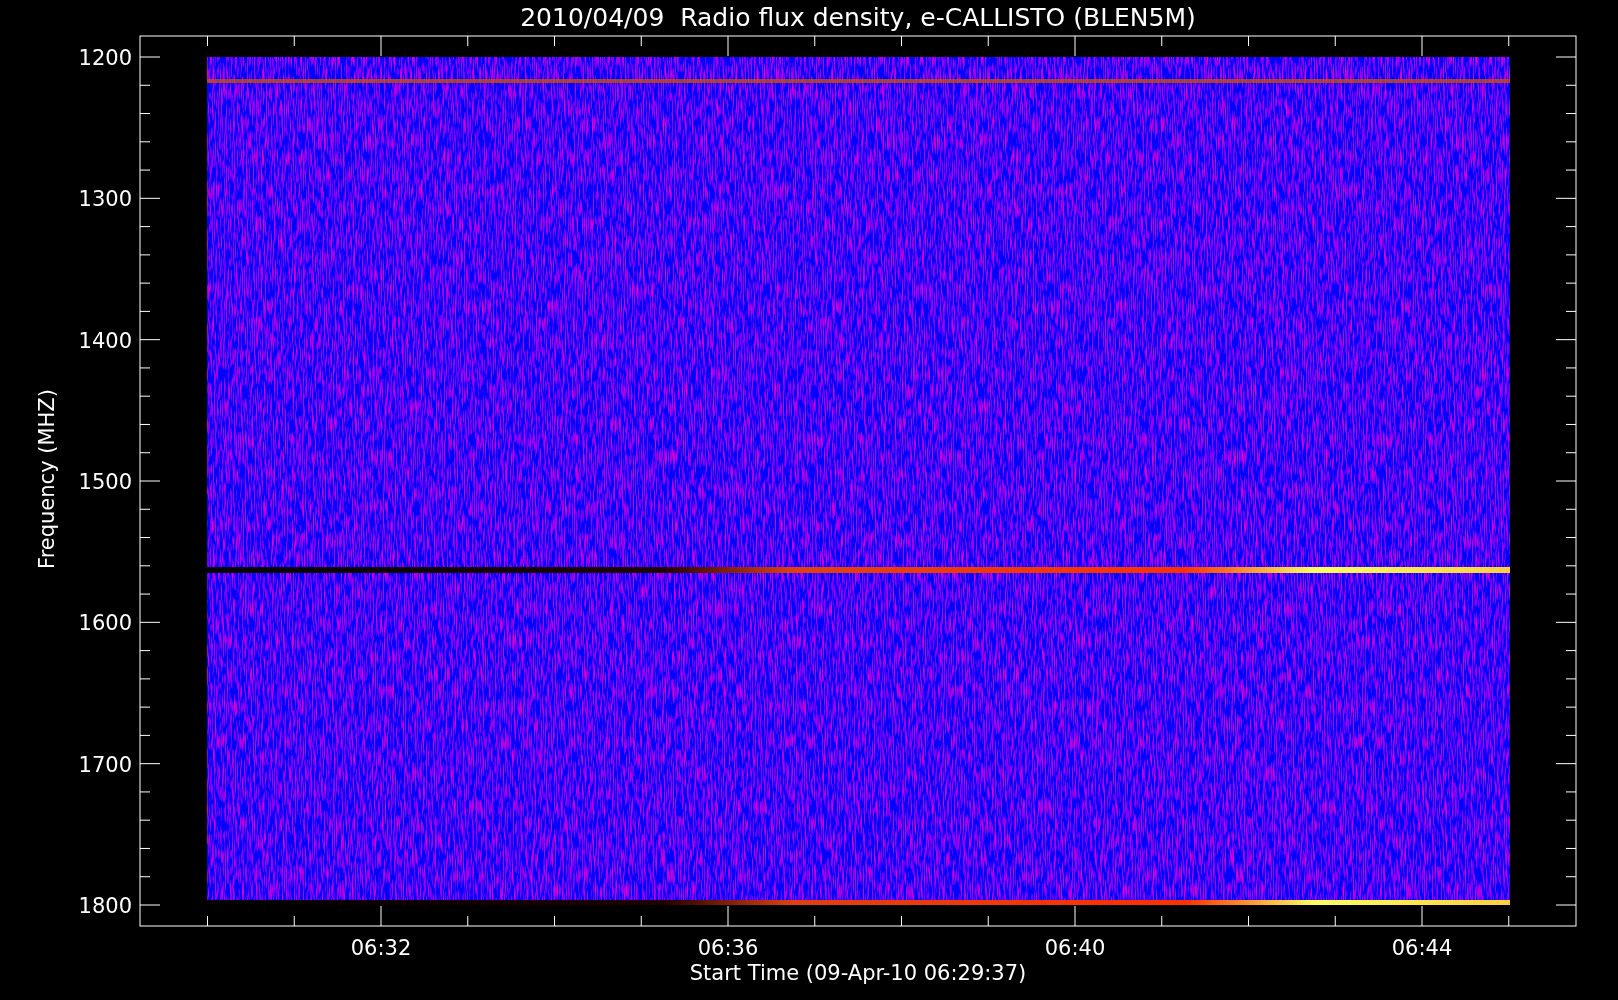 The width and height of the screenshot is (1618, 1000). Describe the element at coordinates (105, 906) in the screenshot. I see `tick-label: 1800` at that location.